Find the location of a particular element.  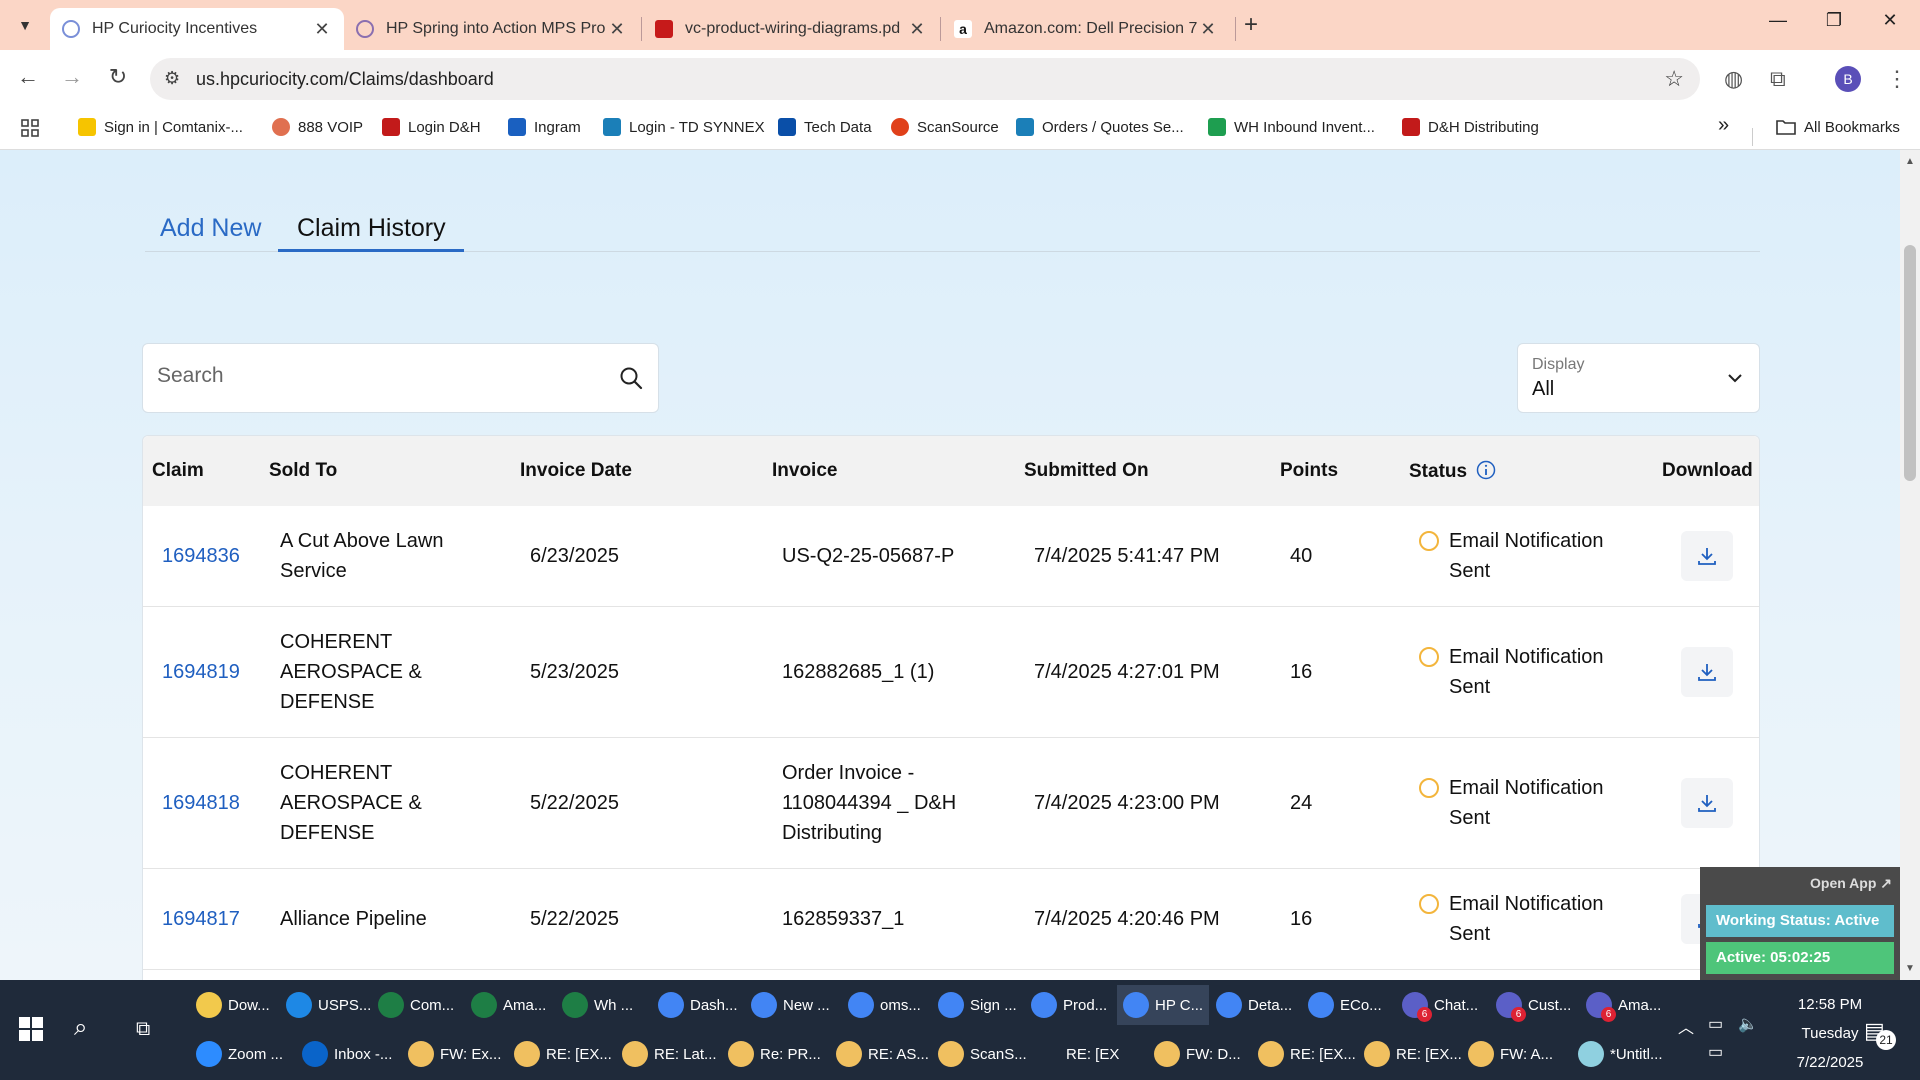

forward-arrow-icon: → is located at coordinates (72, 77).